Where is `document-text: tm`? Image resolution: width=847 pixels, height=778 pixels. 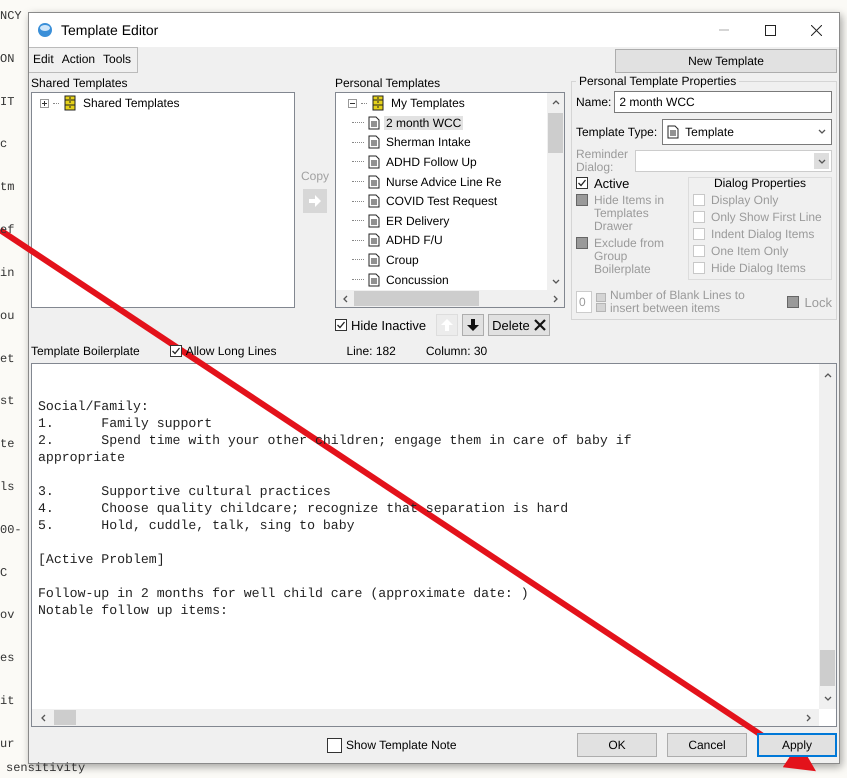
document-text: tm is located at coordinates (8, 187).